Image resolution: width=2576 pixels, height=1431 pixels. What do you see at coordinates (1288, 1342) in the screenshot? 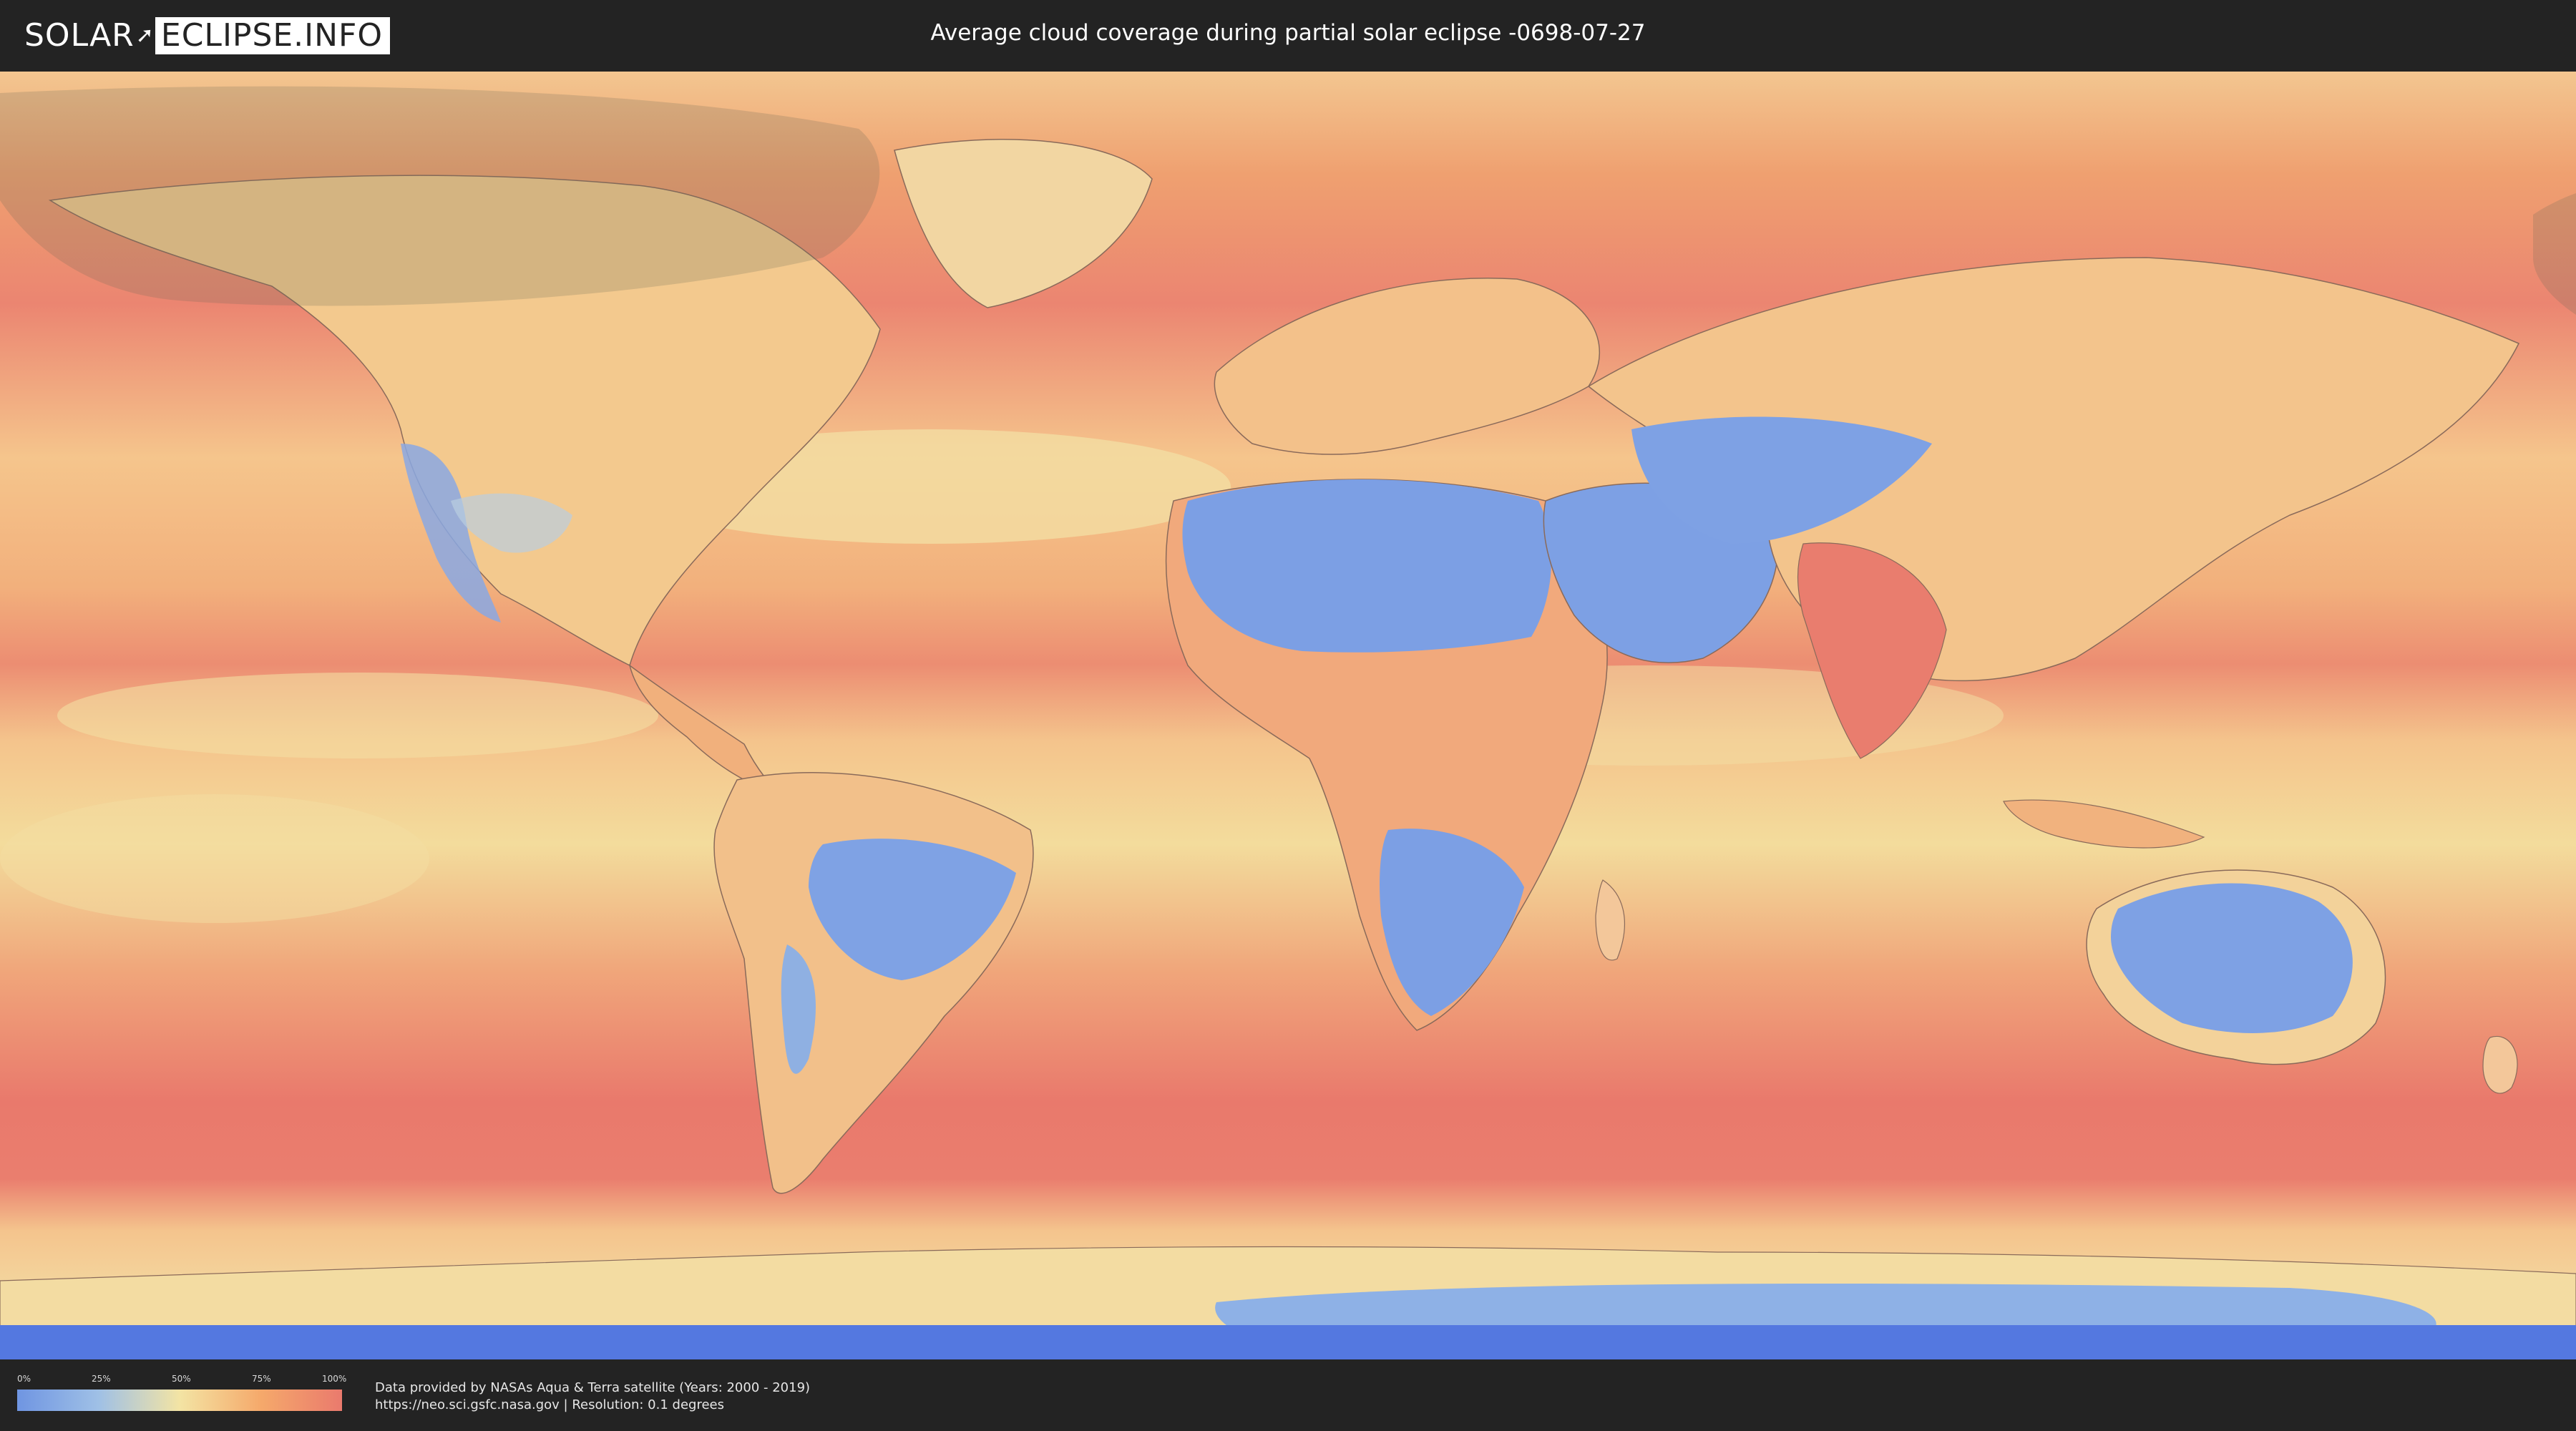
I see `south-pole-strip` at bounding box center [1288, 1342].